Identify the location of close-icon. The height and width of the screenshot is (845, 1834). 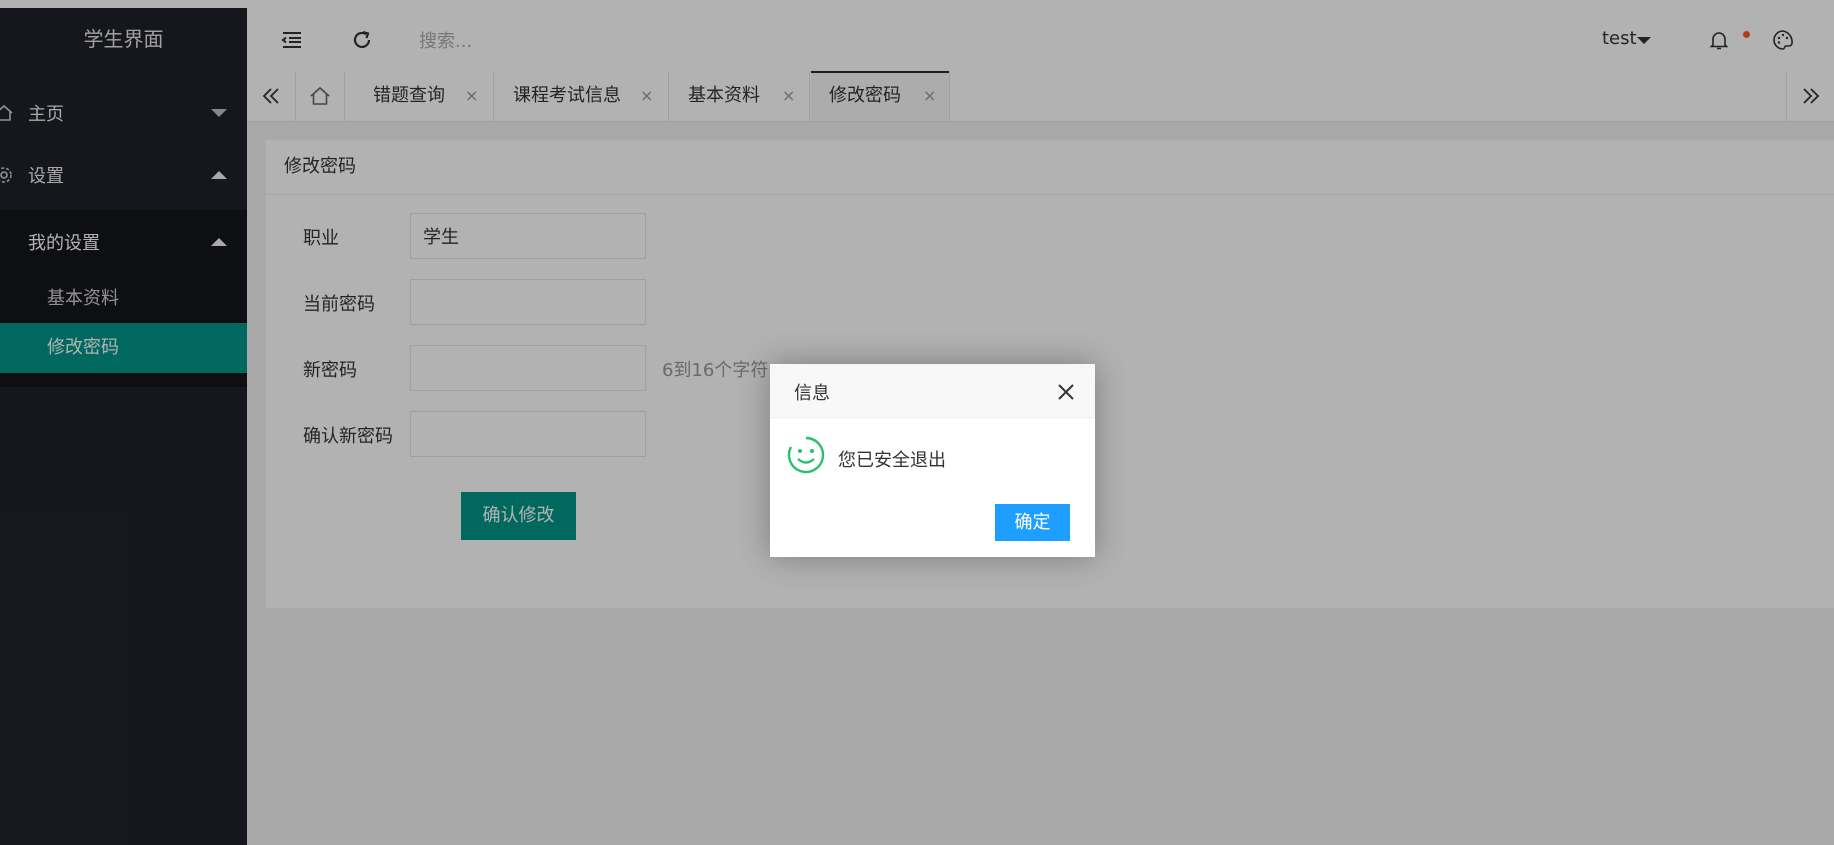
(1066, 392).